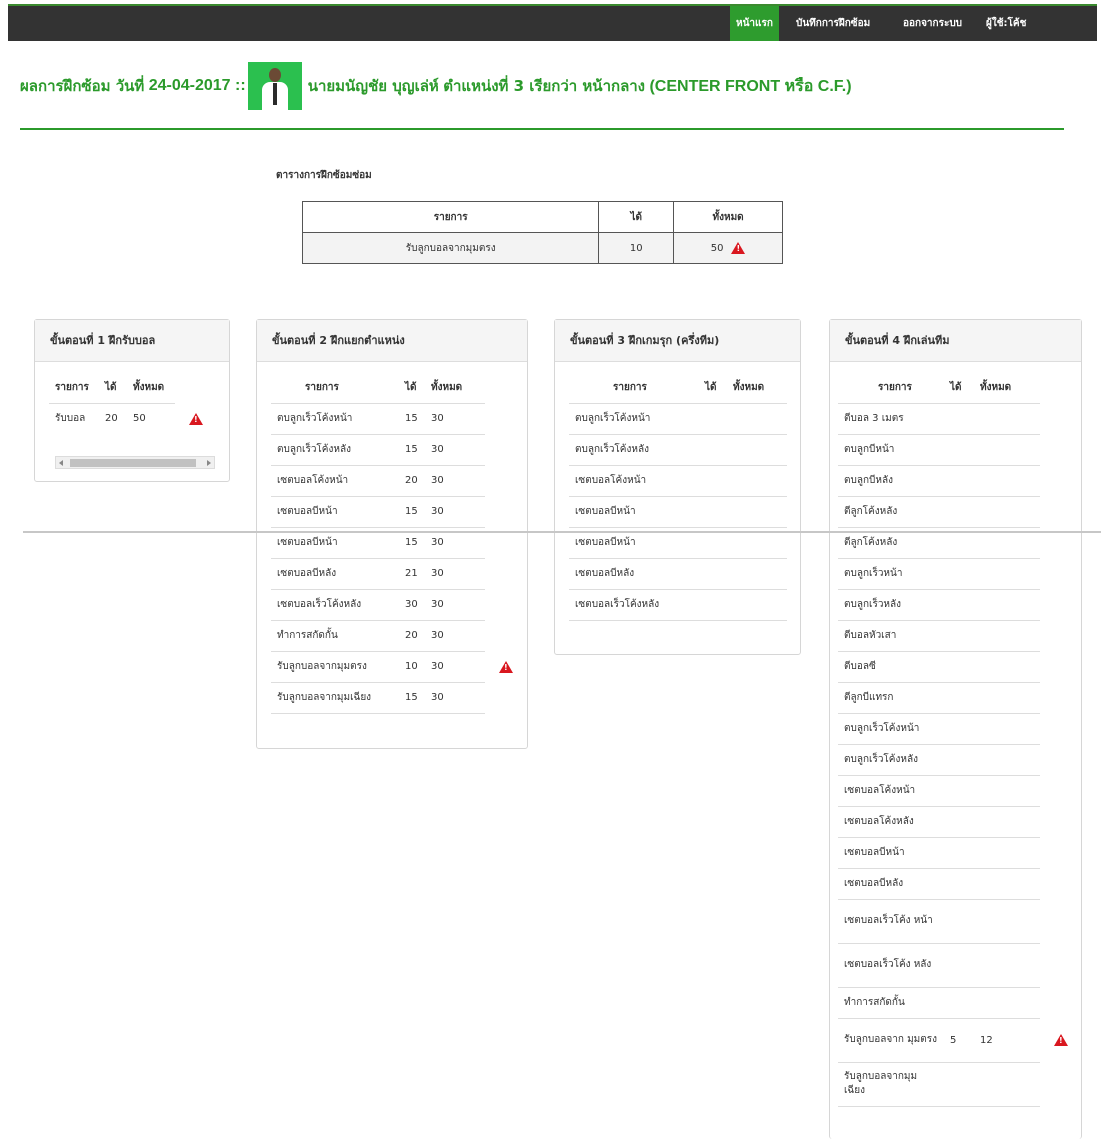 The height and width of the screenshot is (1139, 1101). What do you see at coordinates (1006, 23) in the screenshot?
I see `nav-user-coach: ผู้ใช้:โค้ช` at bounding box center [1006, 23].